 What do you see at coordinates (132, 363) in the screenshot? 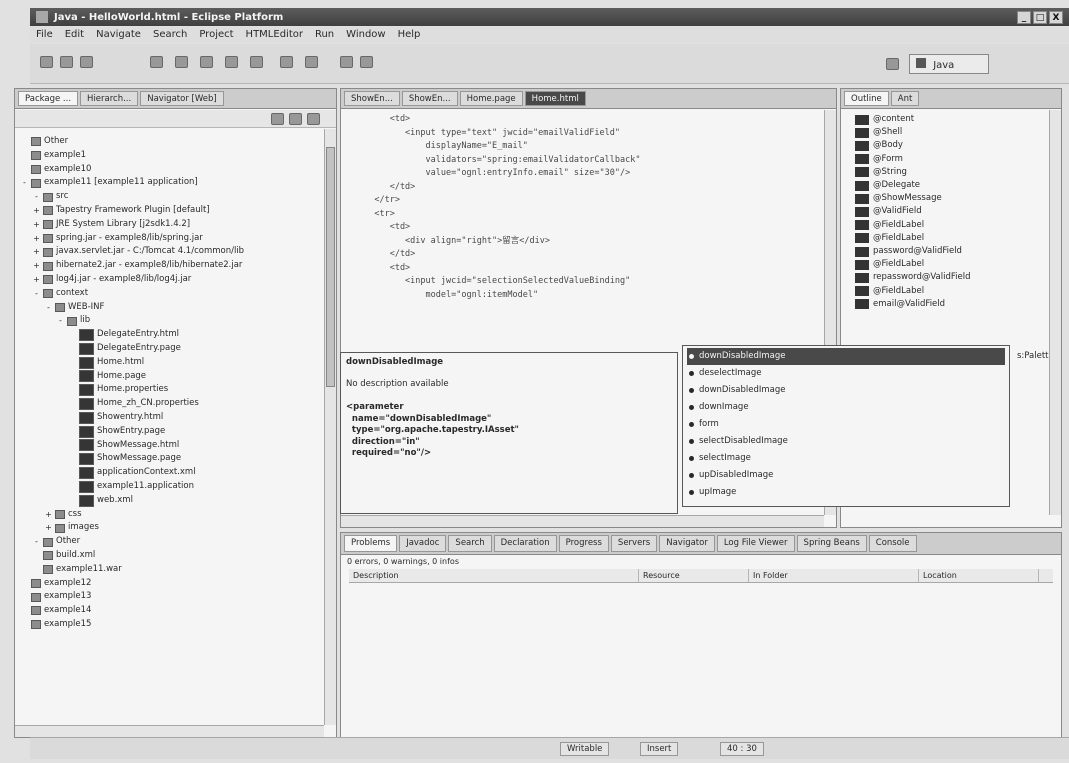
I see `tree-item: Home.html` at bounding box center [132, 363].